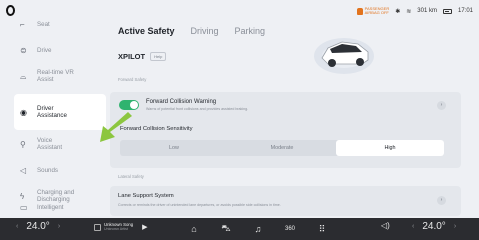 Image resolution: width=479 pixels, height=240 pixels. I want to click on intelligent-icon: ▭, so click(24, 208).